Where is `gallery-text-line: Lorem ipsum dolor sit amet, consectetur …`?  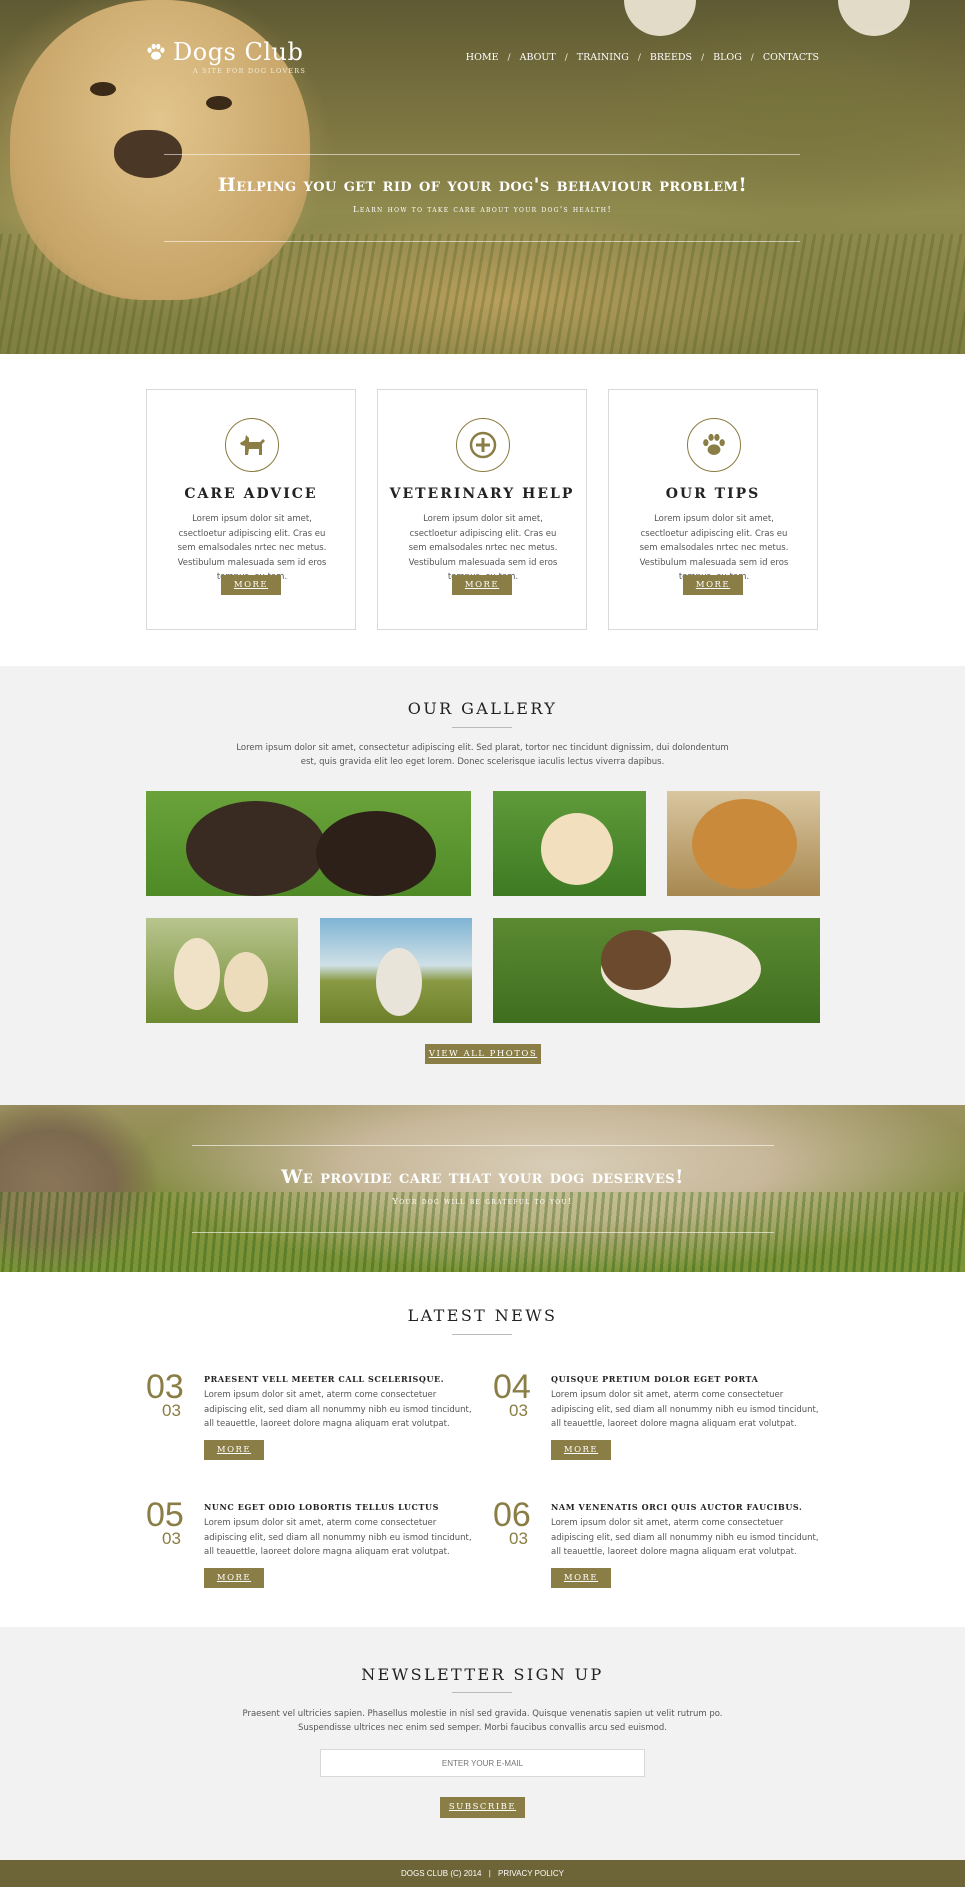 gallery-text-line: Lorem ipsum dolor sit amet, consectetur … is located at coordinates (482, 748).